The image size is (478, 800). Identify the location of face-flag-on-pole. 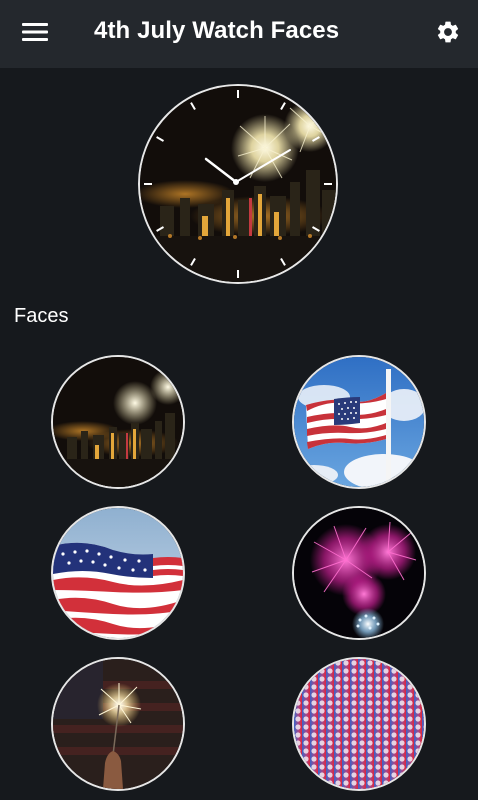
(359, 422).